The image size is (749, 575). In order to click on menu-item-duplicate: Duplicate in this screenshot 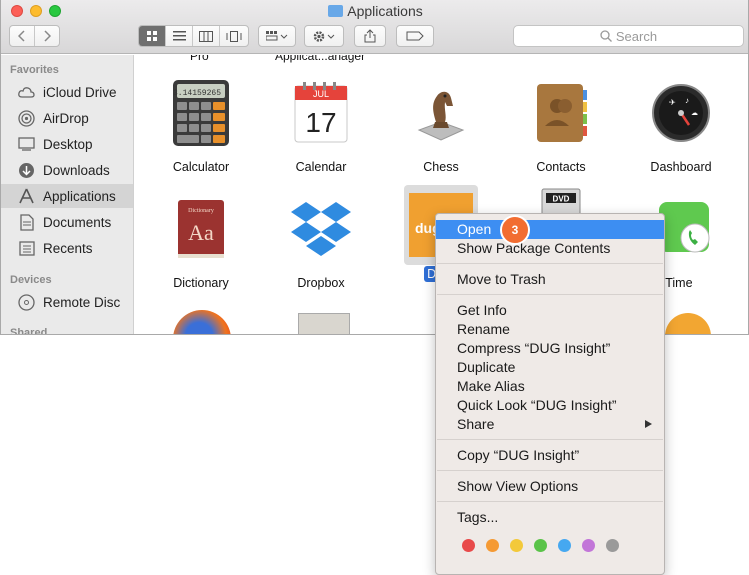, I will do `click(550, 367)`.